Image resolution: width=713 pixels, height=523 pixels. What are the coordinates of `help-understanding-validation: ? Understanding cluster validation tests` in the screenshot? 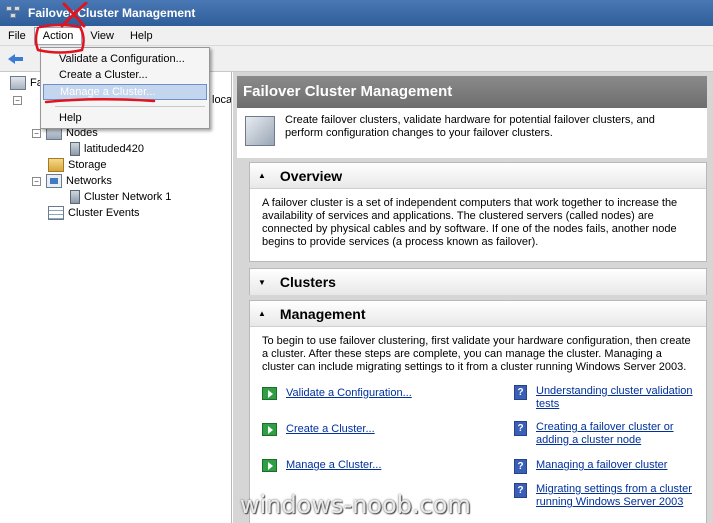 It's located at (607, 398).